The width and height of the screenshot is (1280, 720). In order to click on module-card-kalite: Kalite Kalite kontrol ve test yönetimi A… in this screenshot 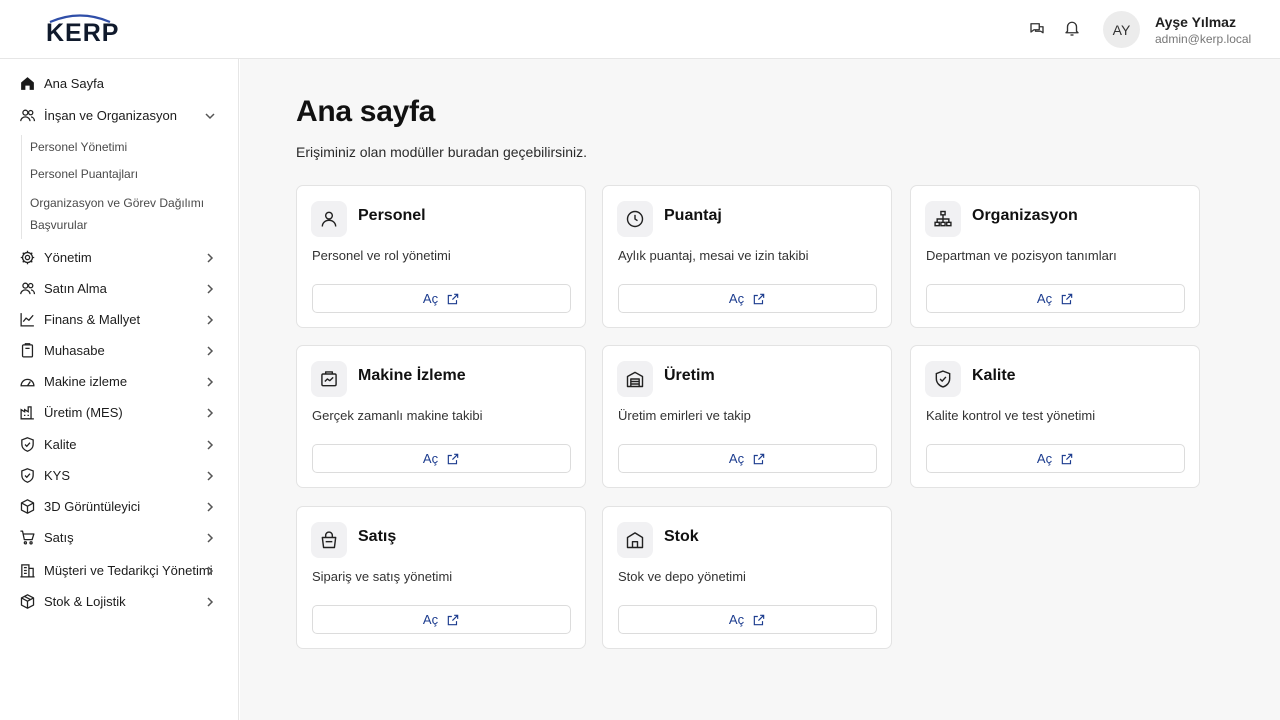, I will do `click(1055, 416)`.